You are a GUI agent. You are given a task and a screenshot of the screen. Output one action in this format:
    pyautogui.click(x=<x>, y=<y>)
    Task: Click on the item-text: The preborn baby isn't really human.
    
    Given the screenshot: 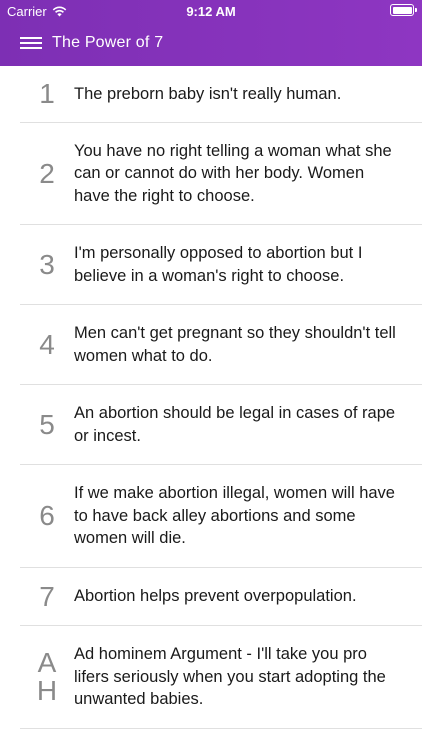 What is the action you would take?
    pyautogui.click(x=208, y=93)
    